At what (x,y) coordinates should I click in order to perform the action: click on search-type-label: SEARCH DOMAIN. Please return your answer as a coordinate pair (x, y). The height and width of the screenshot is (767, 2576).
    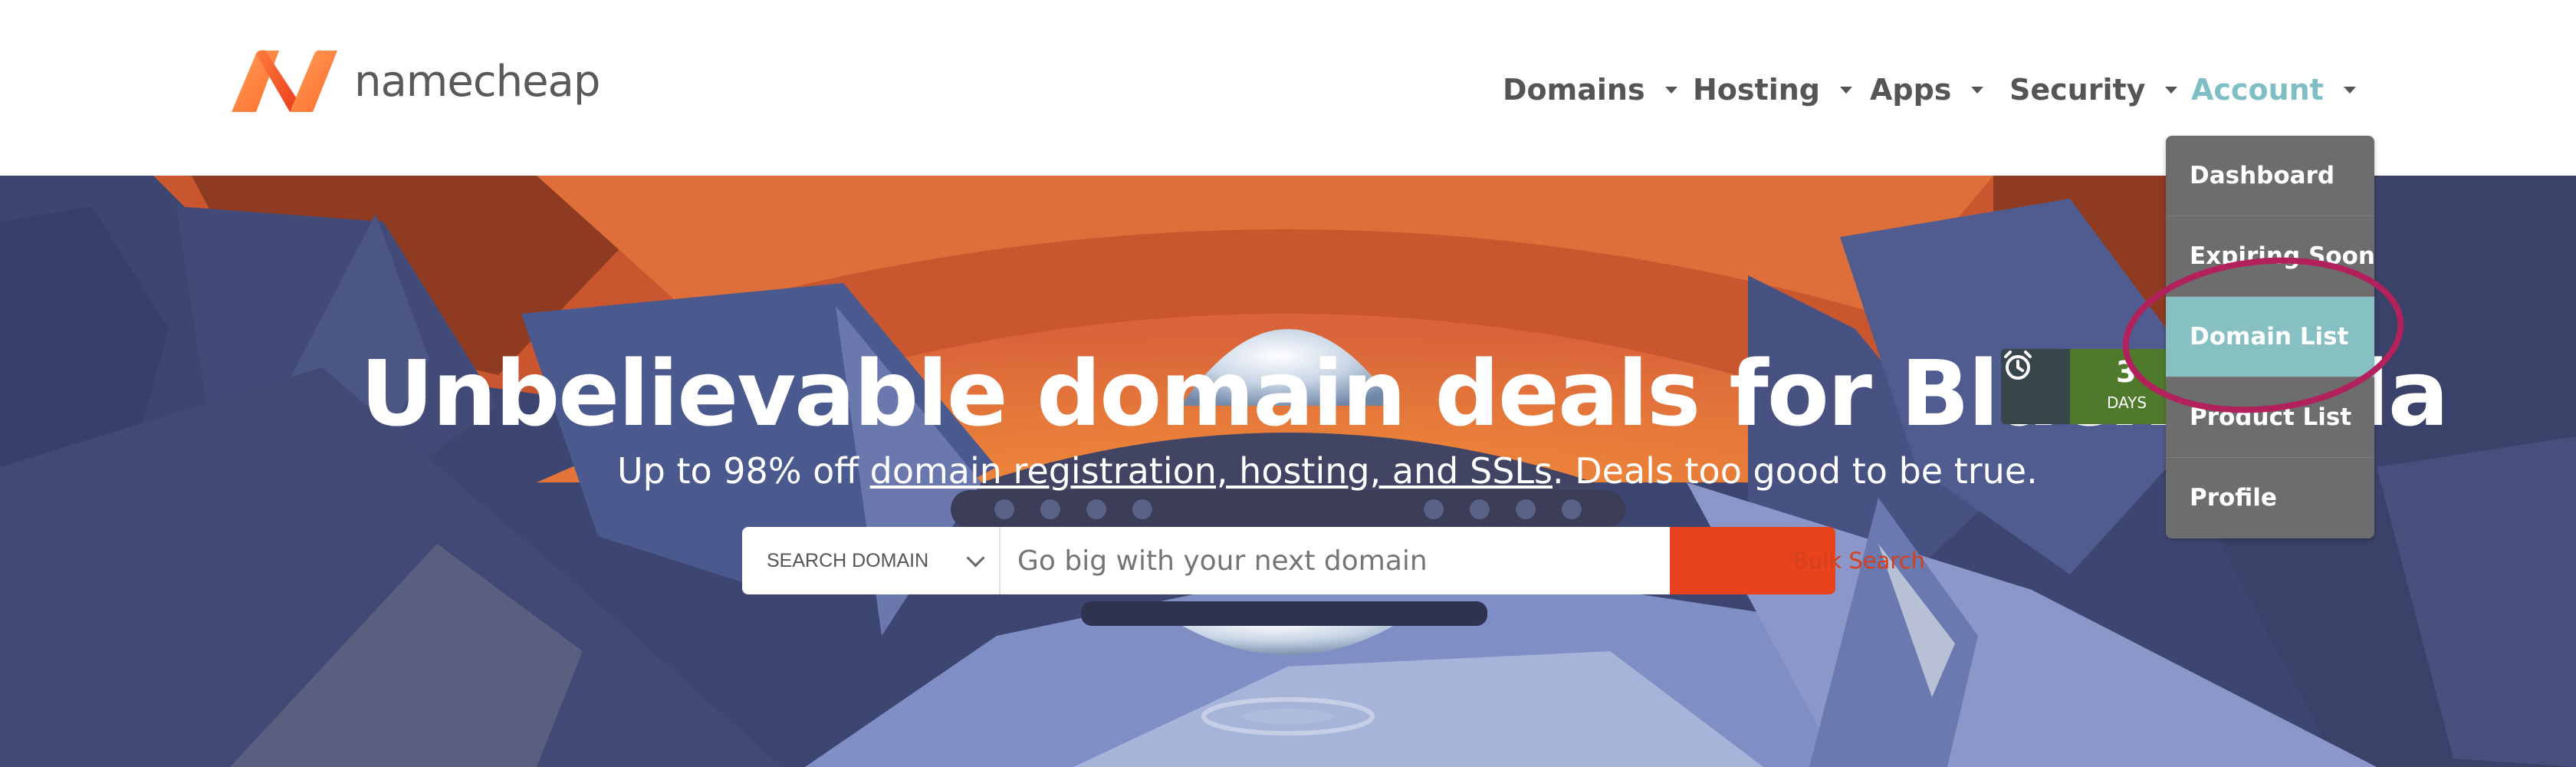
    Looking at the image, I should click on (848, 560).